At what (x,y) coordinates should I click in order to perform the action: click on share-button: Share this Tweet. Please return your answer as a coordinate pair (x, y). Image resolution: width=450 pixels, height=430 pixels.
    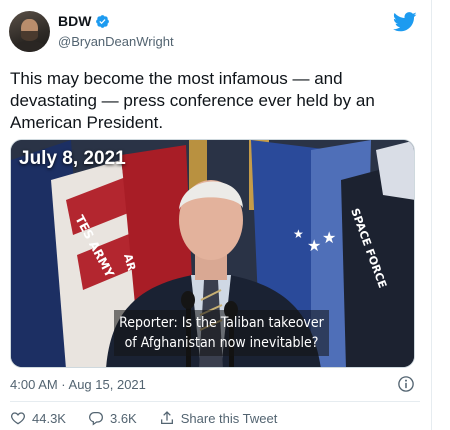
    Looking at the image, I should click on (218, 418).